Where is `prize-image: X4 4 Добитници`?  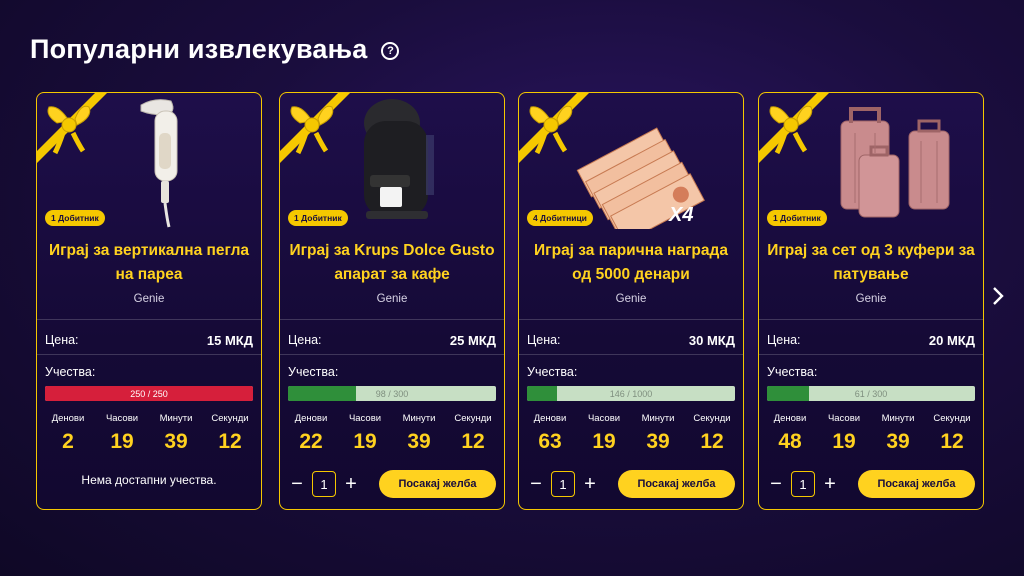 prize-image: X4 4 Добитници is located at coordinates (631, 168).